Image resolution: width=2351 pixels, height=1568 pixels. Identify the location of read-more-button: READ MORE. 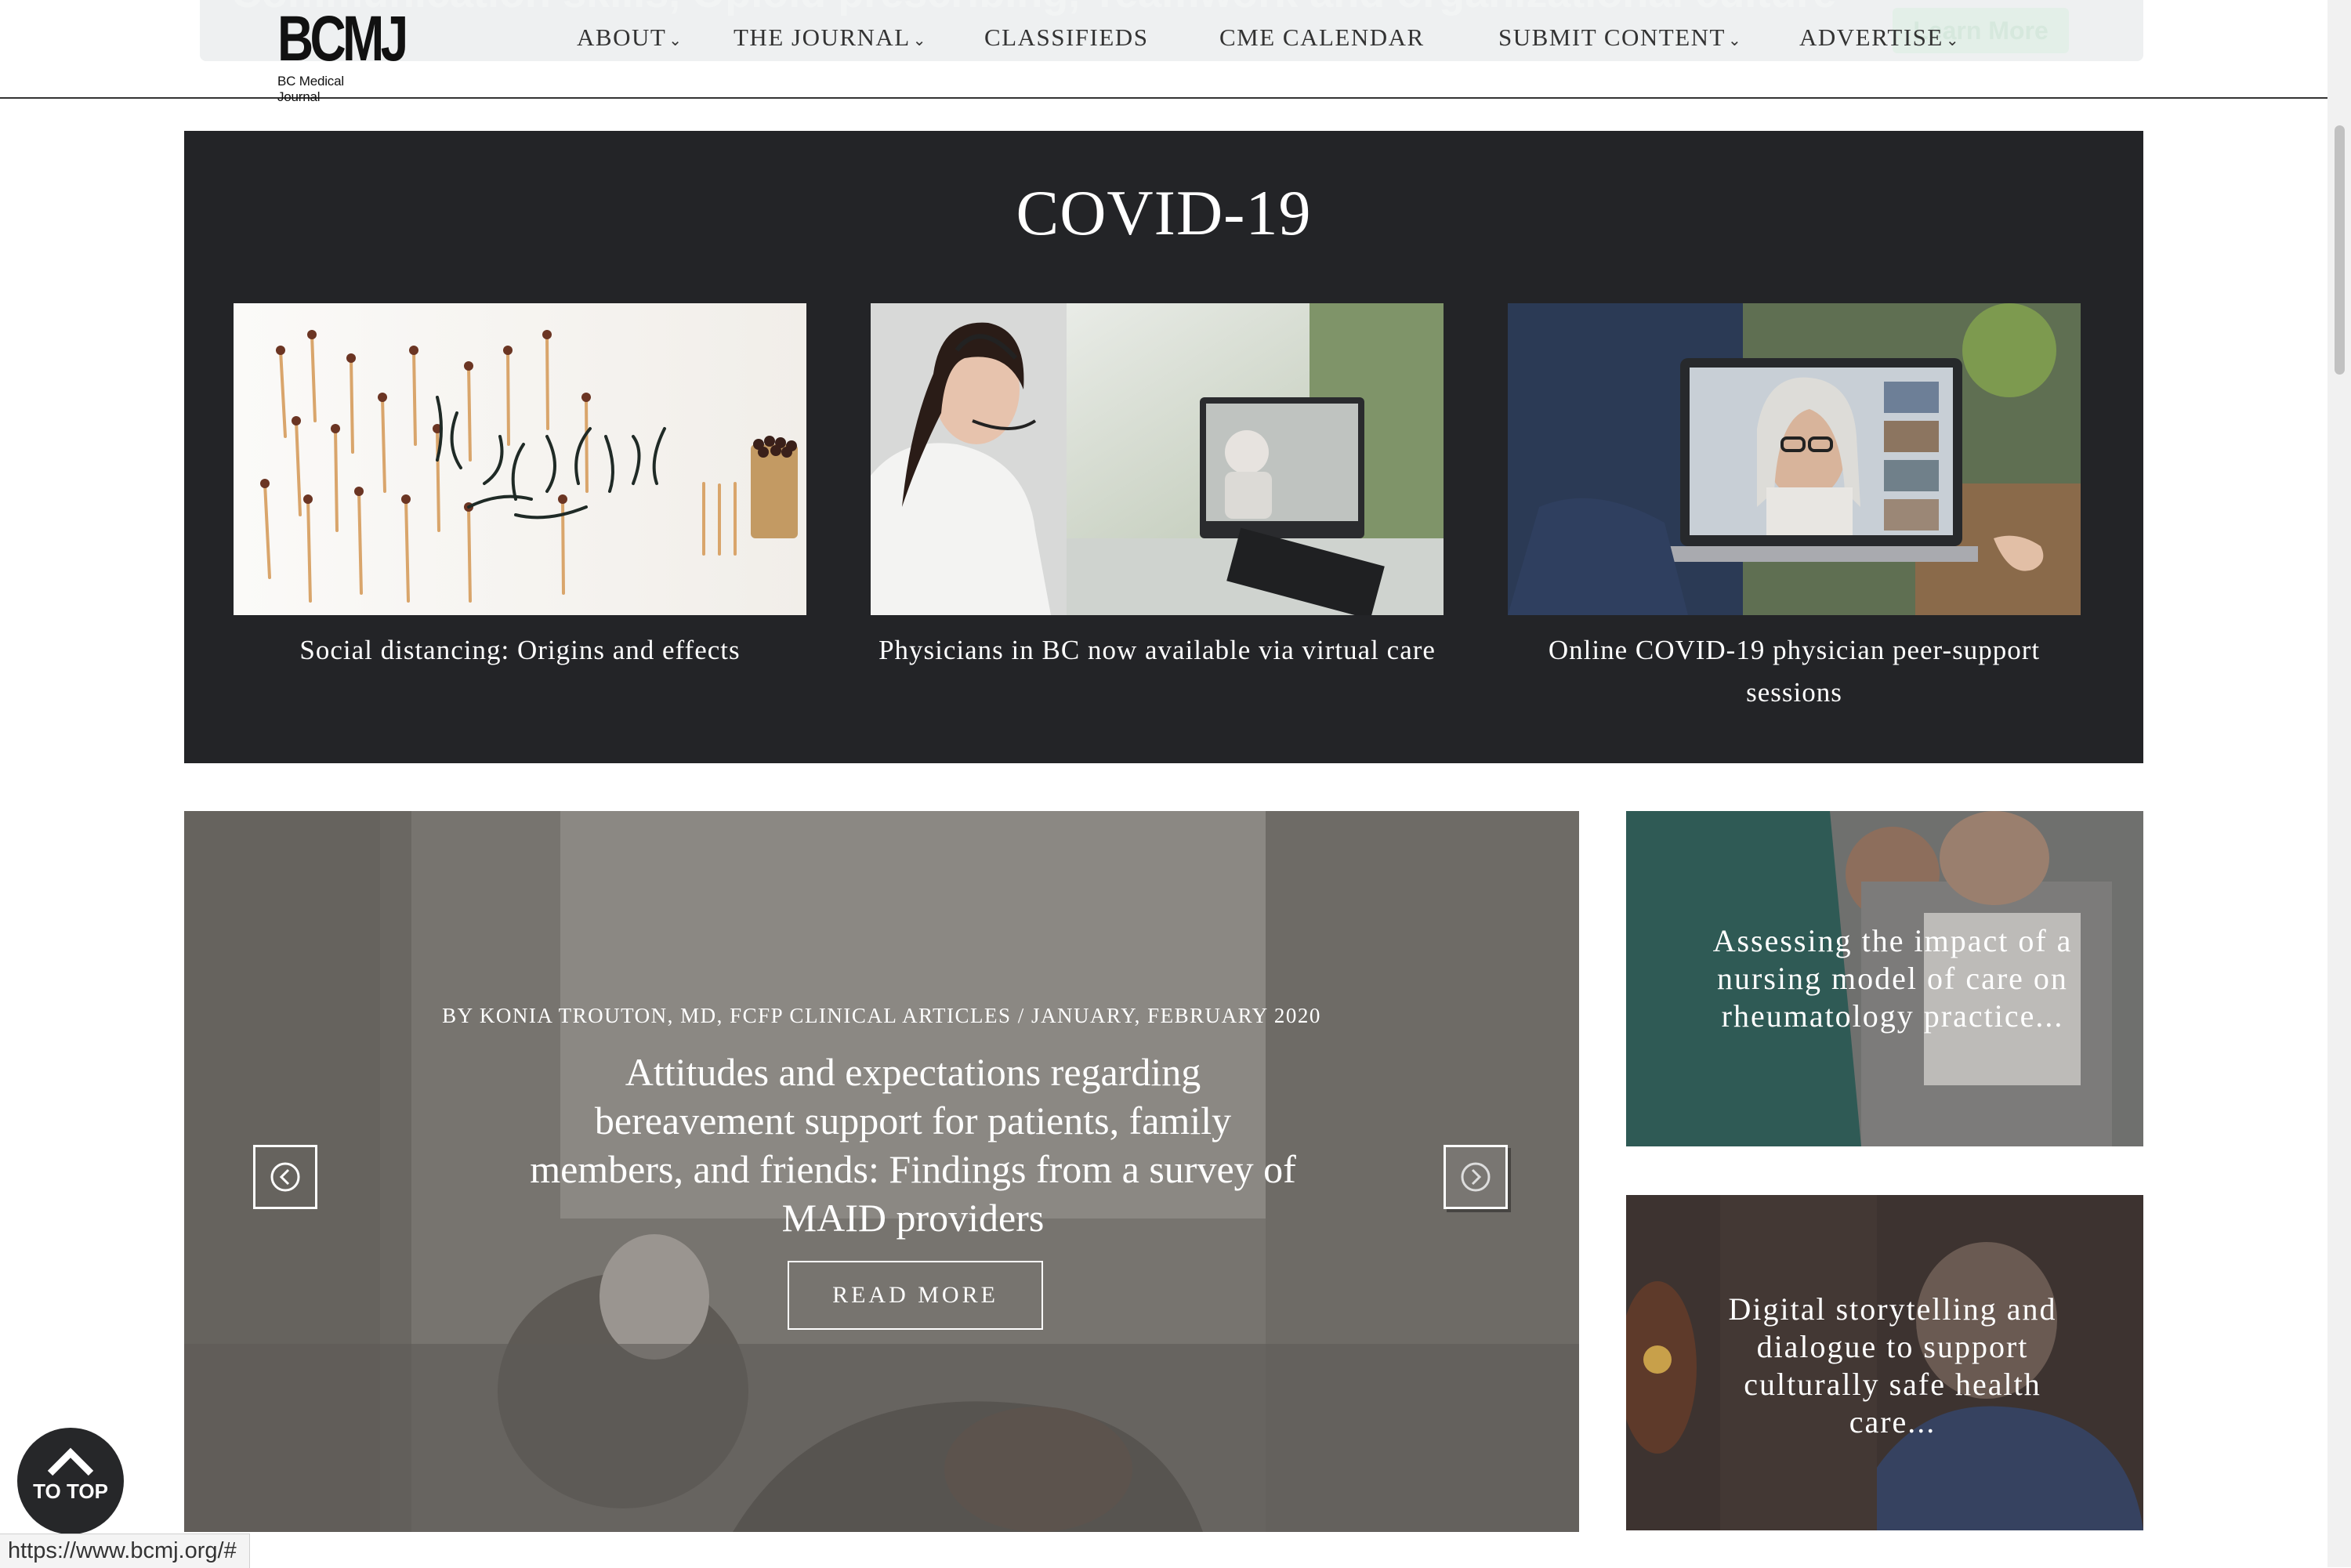
(915, 1296).